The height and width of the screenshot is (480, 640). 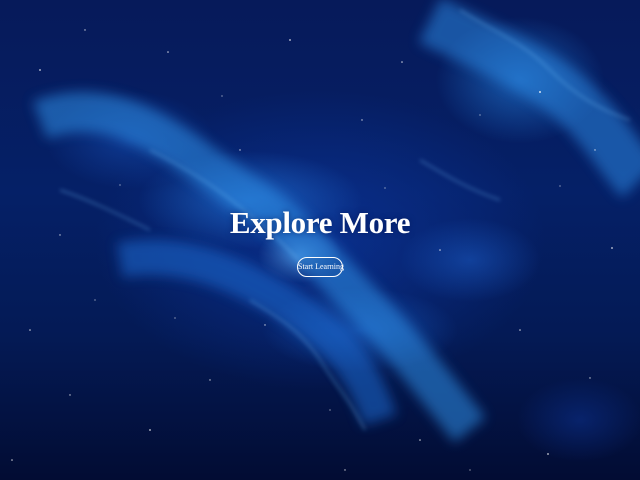 What do you see at coordinates (320, 267) in the screenshot?
I see `start-learning-button: Start Learning` at bounding box center [320, 267].